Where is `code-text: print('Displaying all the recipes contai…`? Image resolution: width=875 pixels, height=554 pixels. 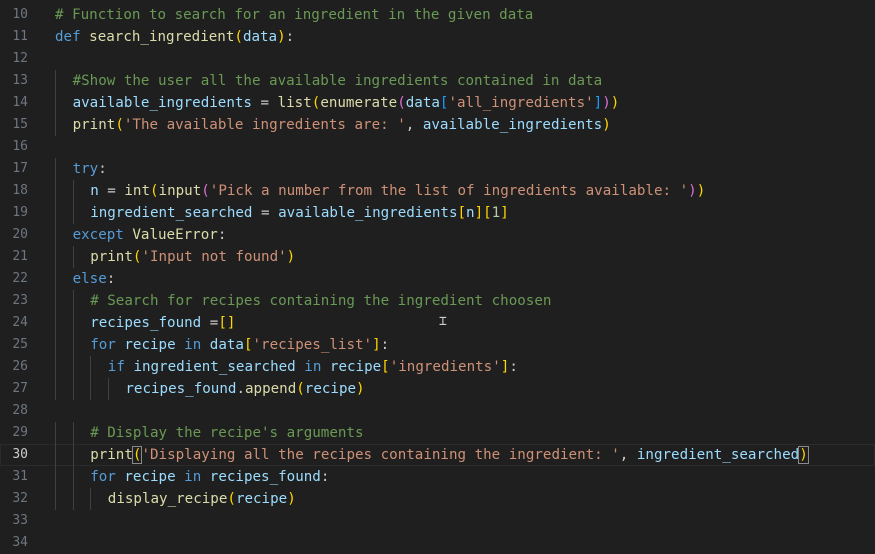
code-text: print('Displaying all the recipes contai… is located at coordinates (449, 455).